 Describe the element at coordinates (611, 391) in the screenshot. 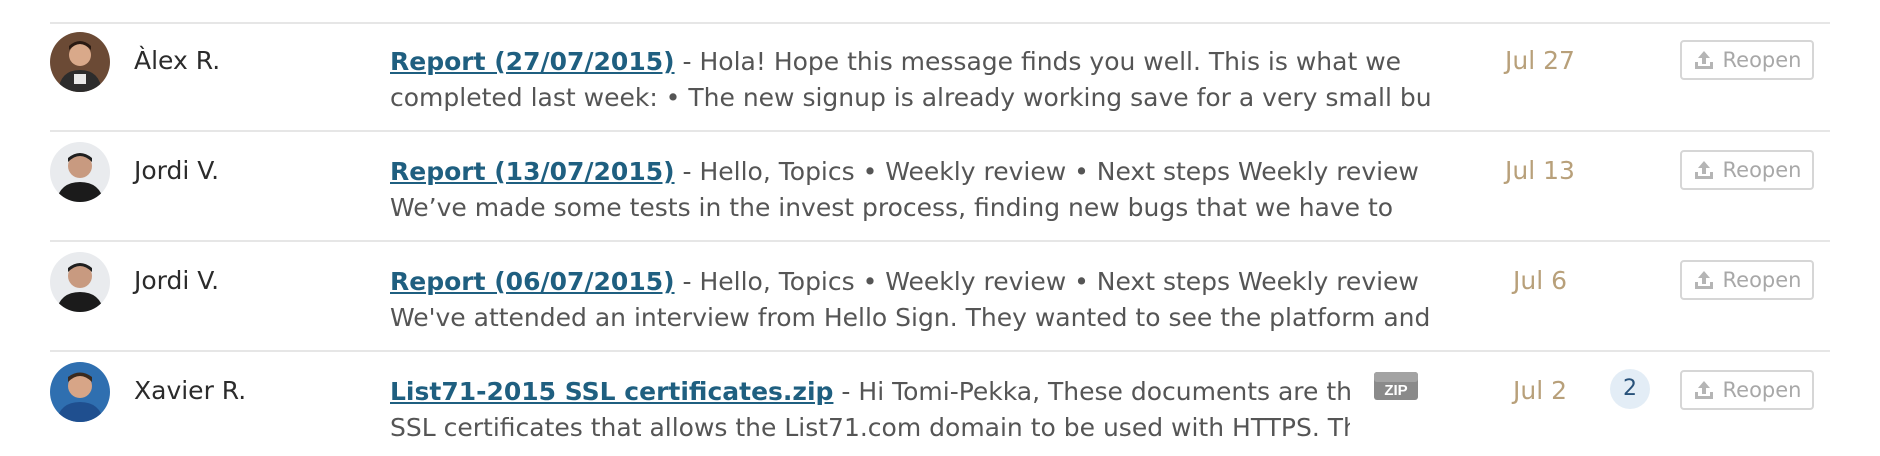

I see `subject-link: List71-2015 SSL certificates.zip` at that location.